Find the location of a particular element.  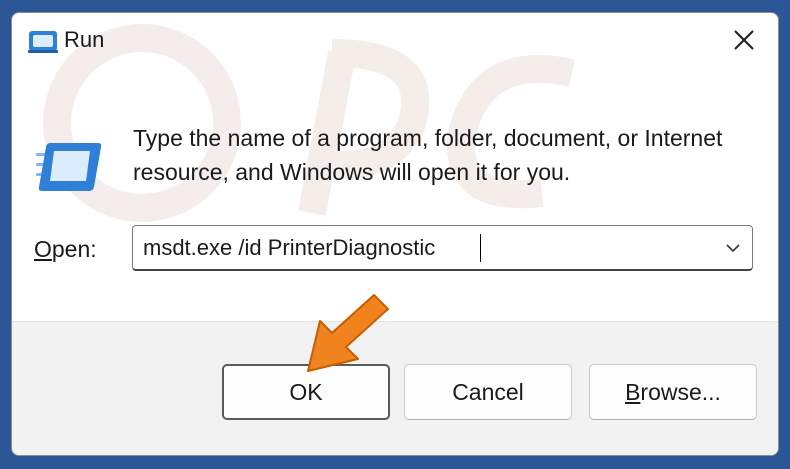

chevron-down-icon is located at coordinates (733, 248).